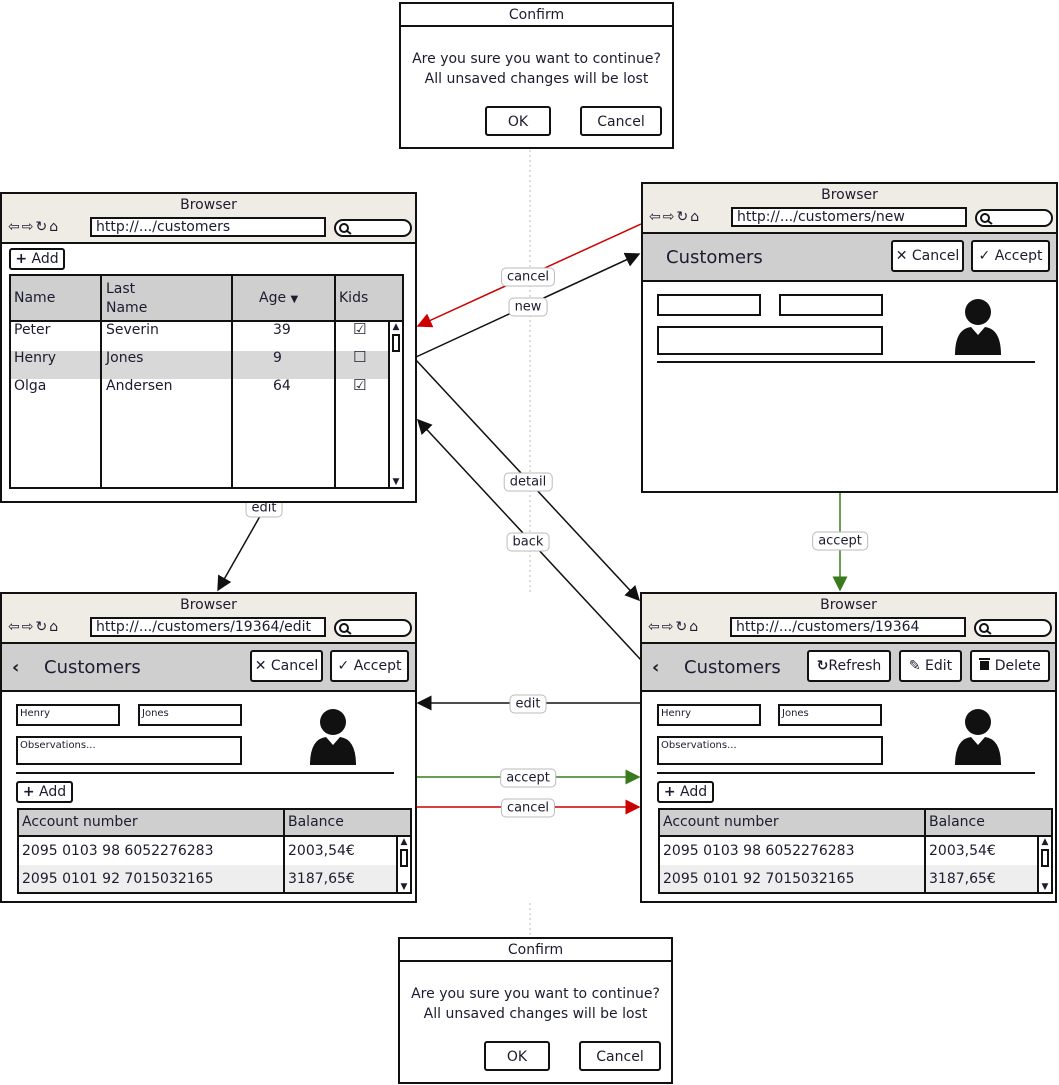  Describe the element at coordinates (132, 330) in the screenshot. I see `cell-last-name: Severin` at that location.